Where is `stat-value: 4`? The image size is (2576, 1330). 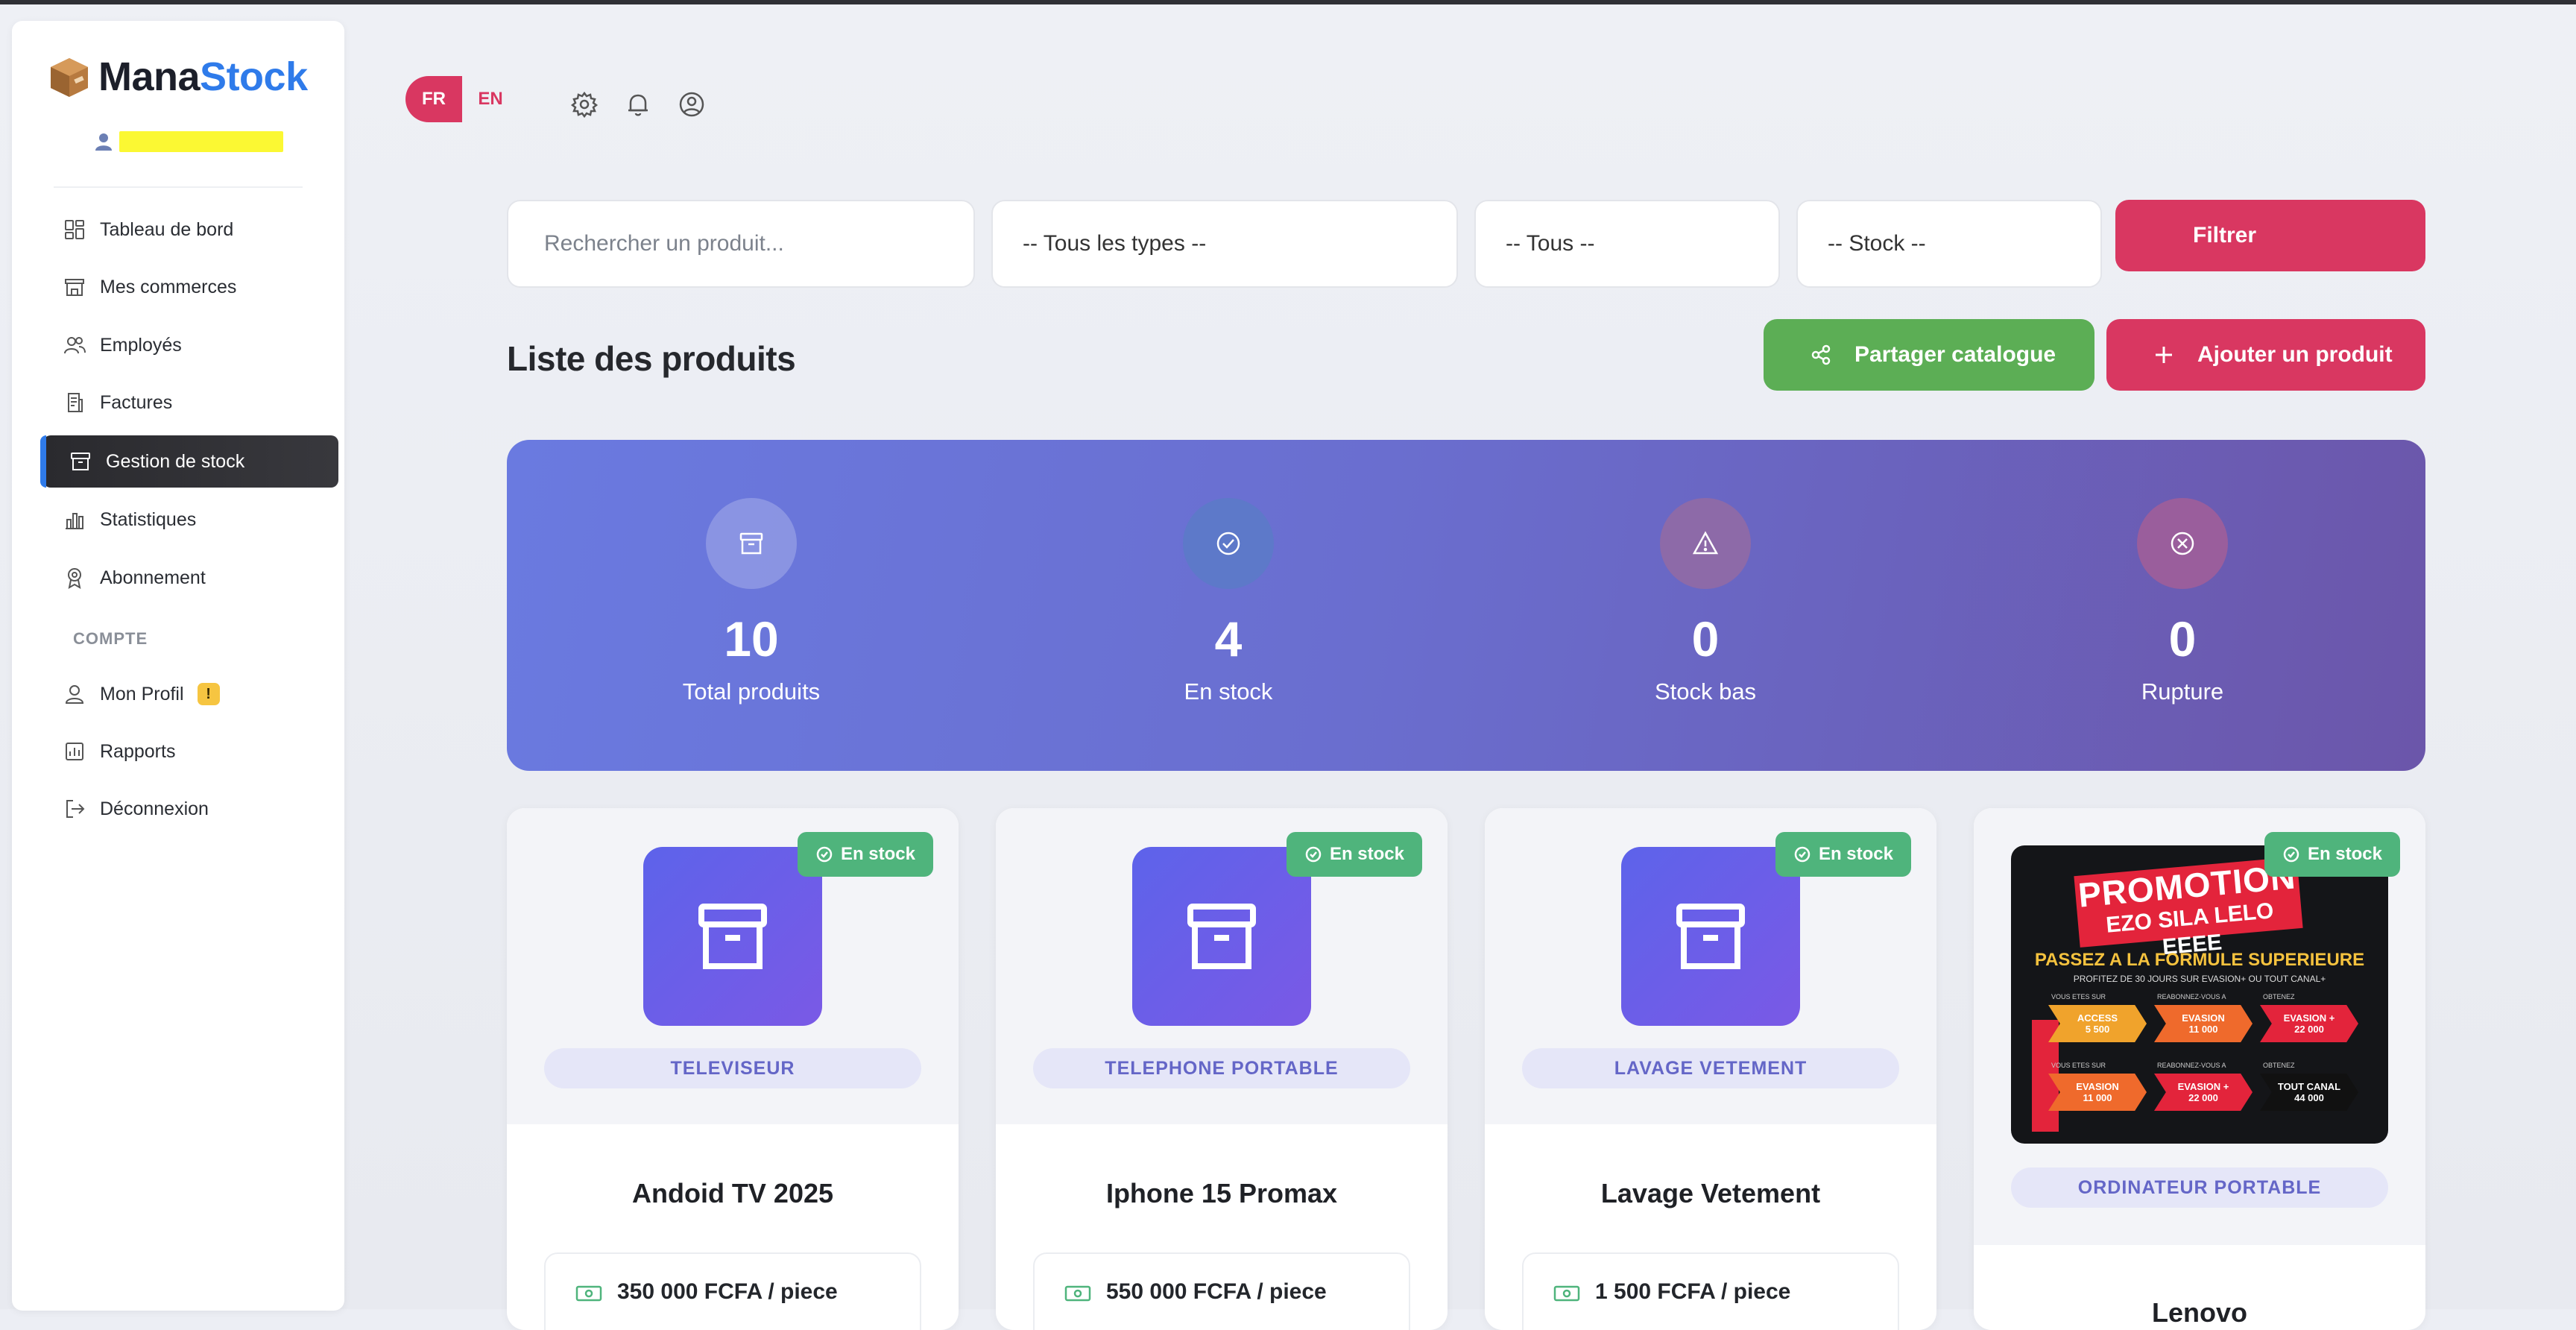
stat-value: 4 is located at coordinates (1229, 638).